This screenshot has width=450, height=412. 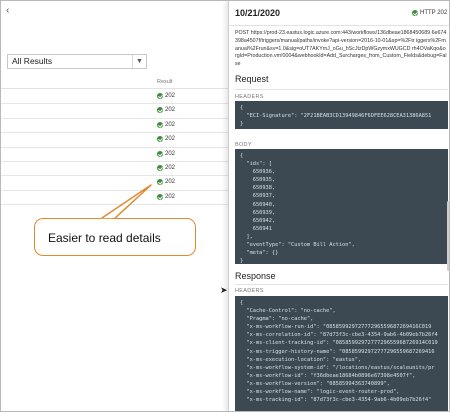 I want to click on run-list: 202 202 202 202 202 202 202 202, so click(x=114, y=148).